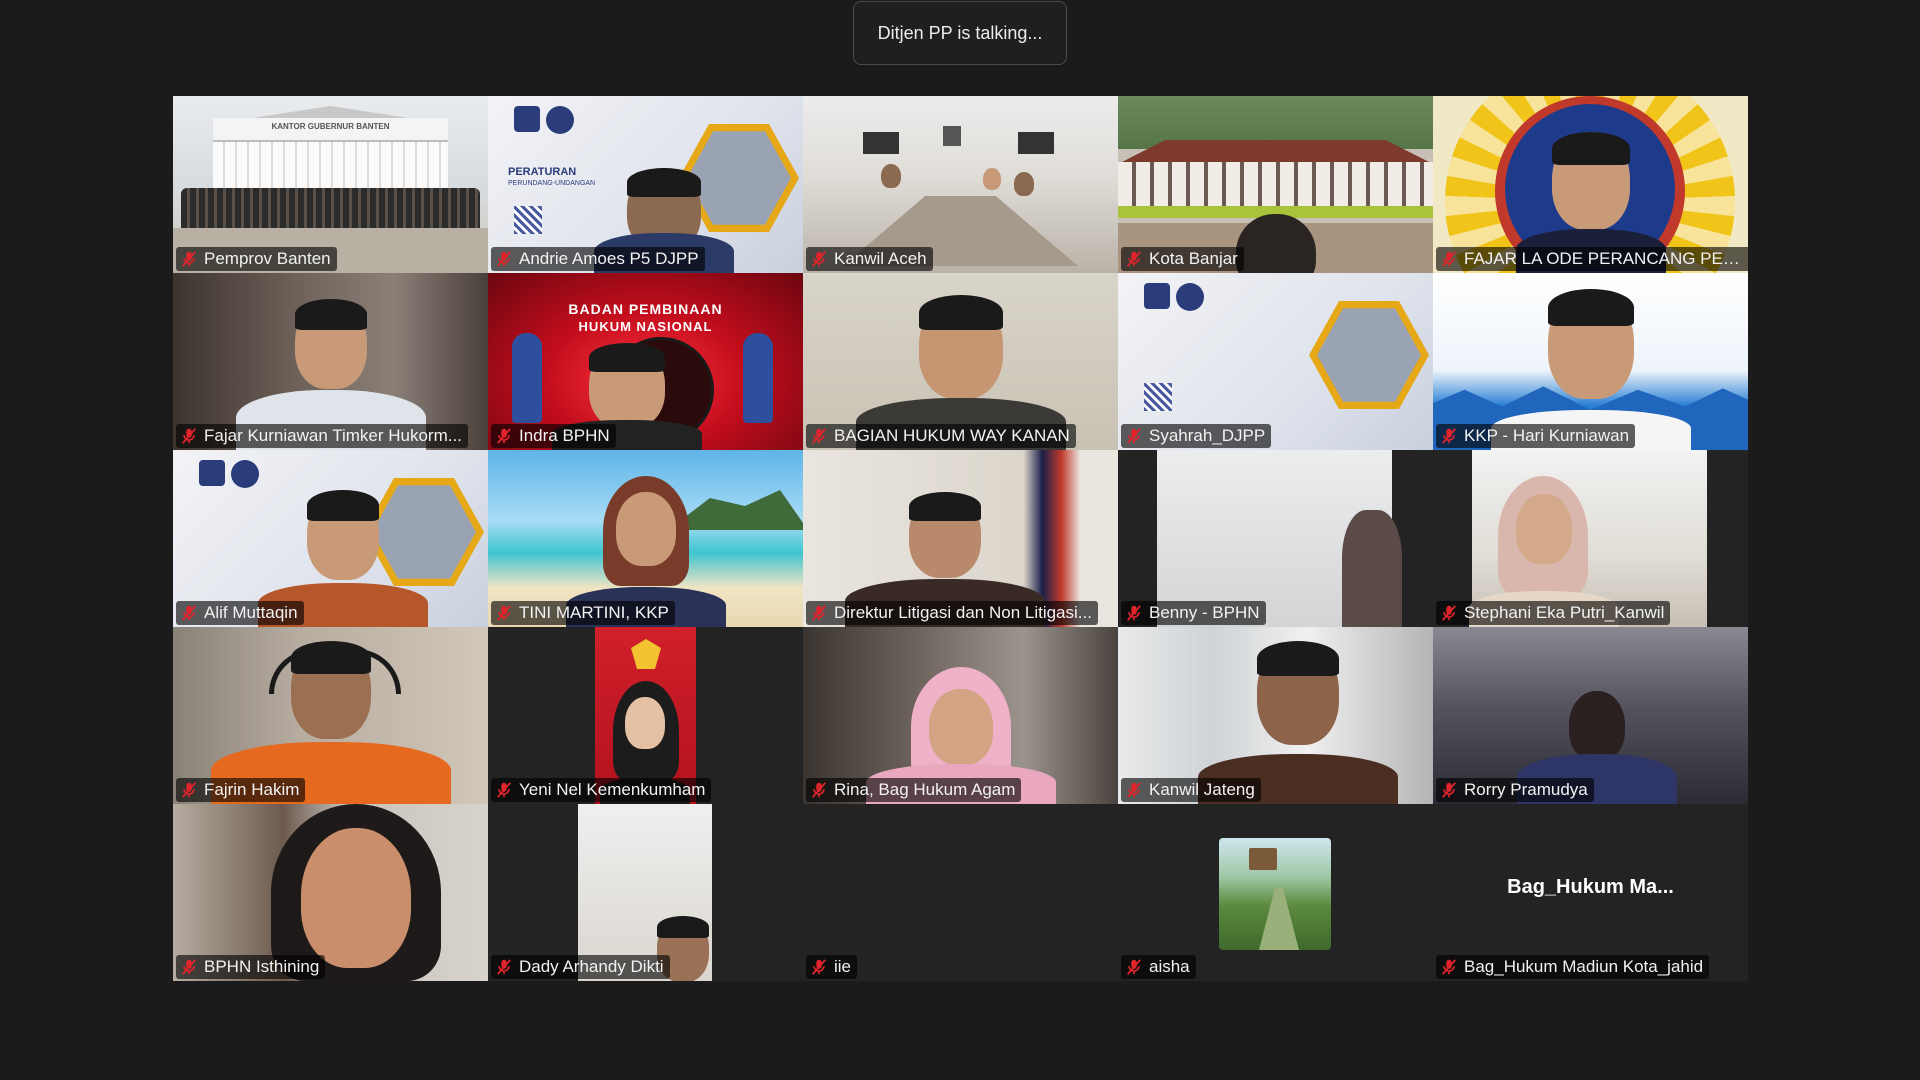 The width and height of the screenshot is (1920, 1080). I want to click on participant-name-tag: Yeni Nel Kemenkumham, so click(601, 790).